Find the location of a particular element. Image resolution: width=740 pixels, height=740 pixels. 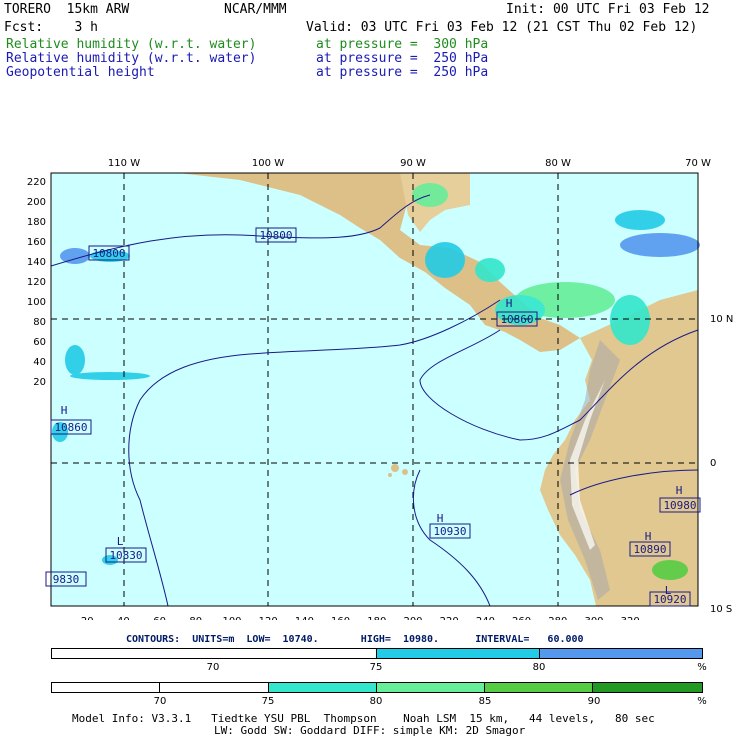

colorbar-250hpa is located at coordinates (377, 653).